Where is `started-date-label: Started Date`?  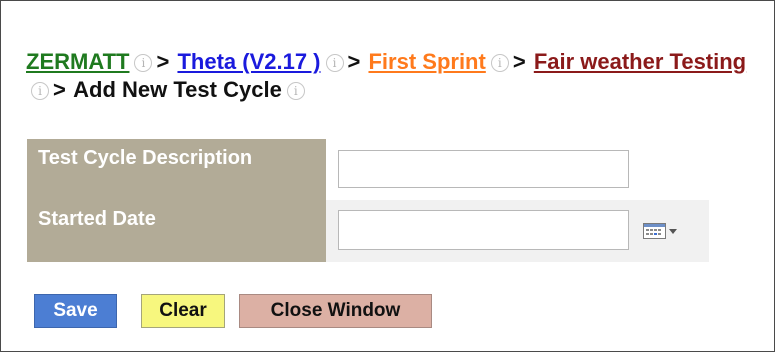 started-date-label: Started Date is located at coordinates (97, 219).